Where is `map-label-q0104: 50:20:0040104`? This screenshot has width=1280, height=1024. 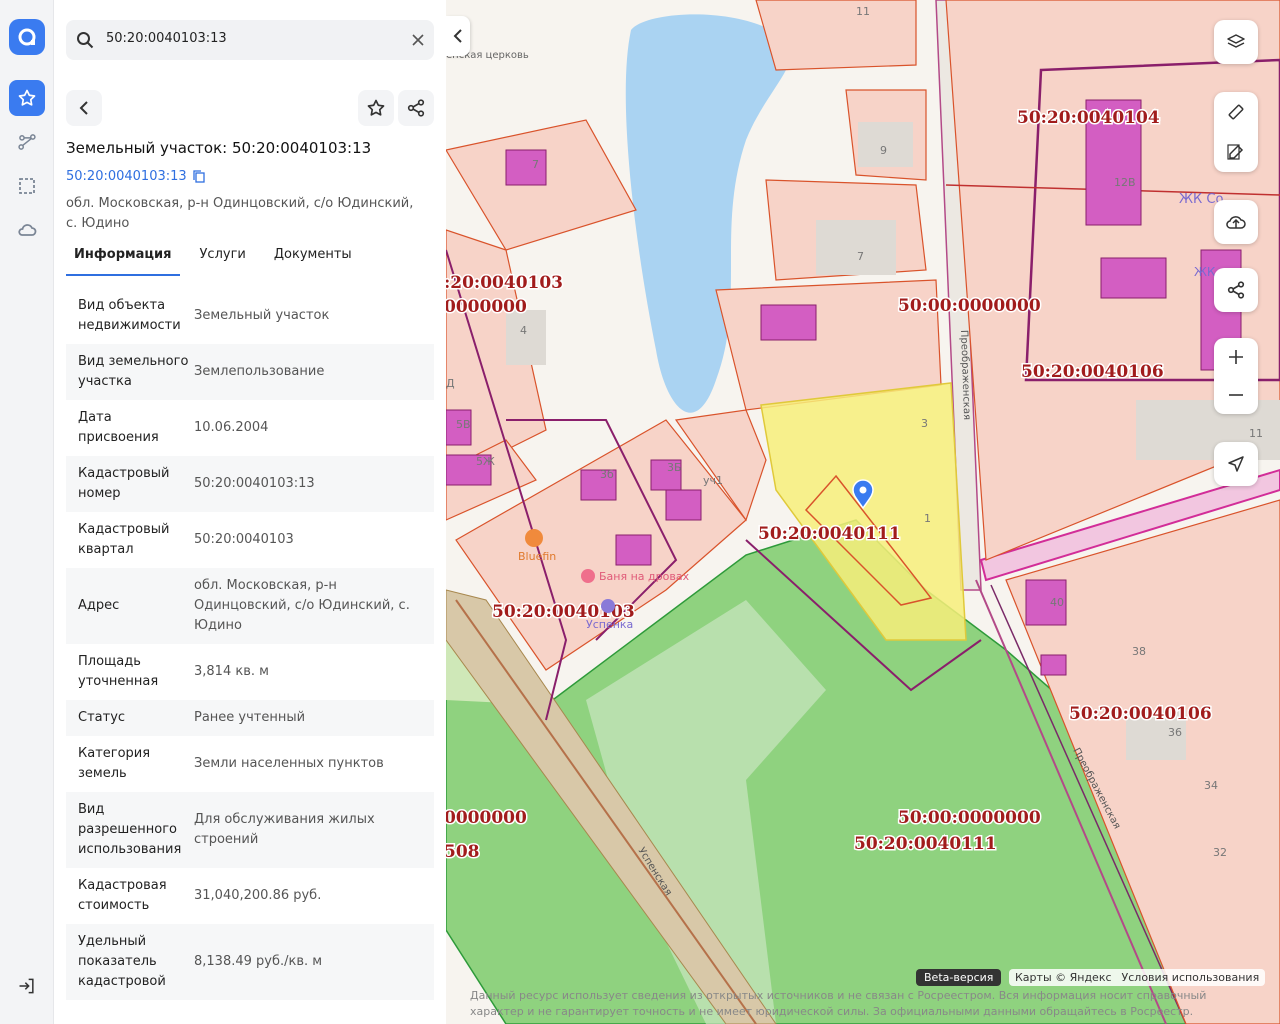 map-label-q0104: 50:20:0040104 is located at coordinates (1088, 118).